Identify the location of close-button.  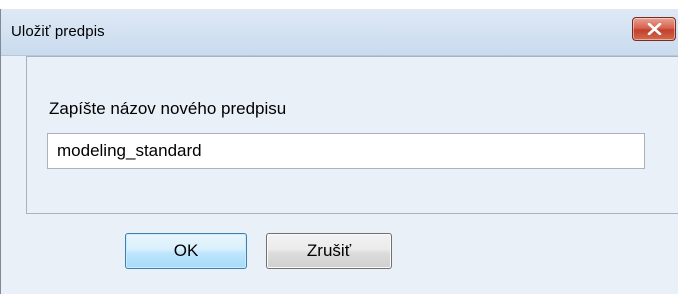
(654, 29).